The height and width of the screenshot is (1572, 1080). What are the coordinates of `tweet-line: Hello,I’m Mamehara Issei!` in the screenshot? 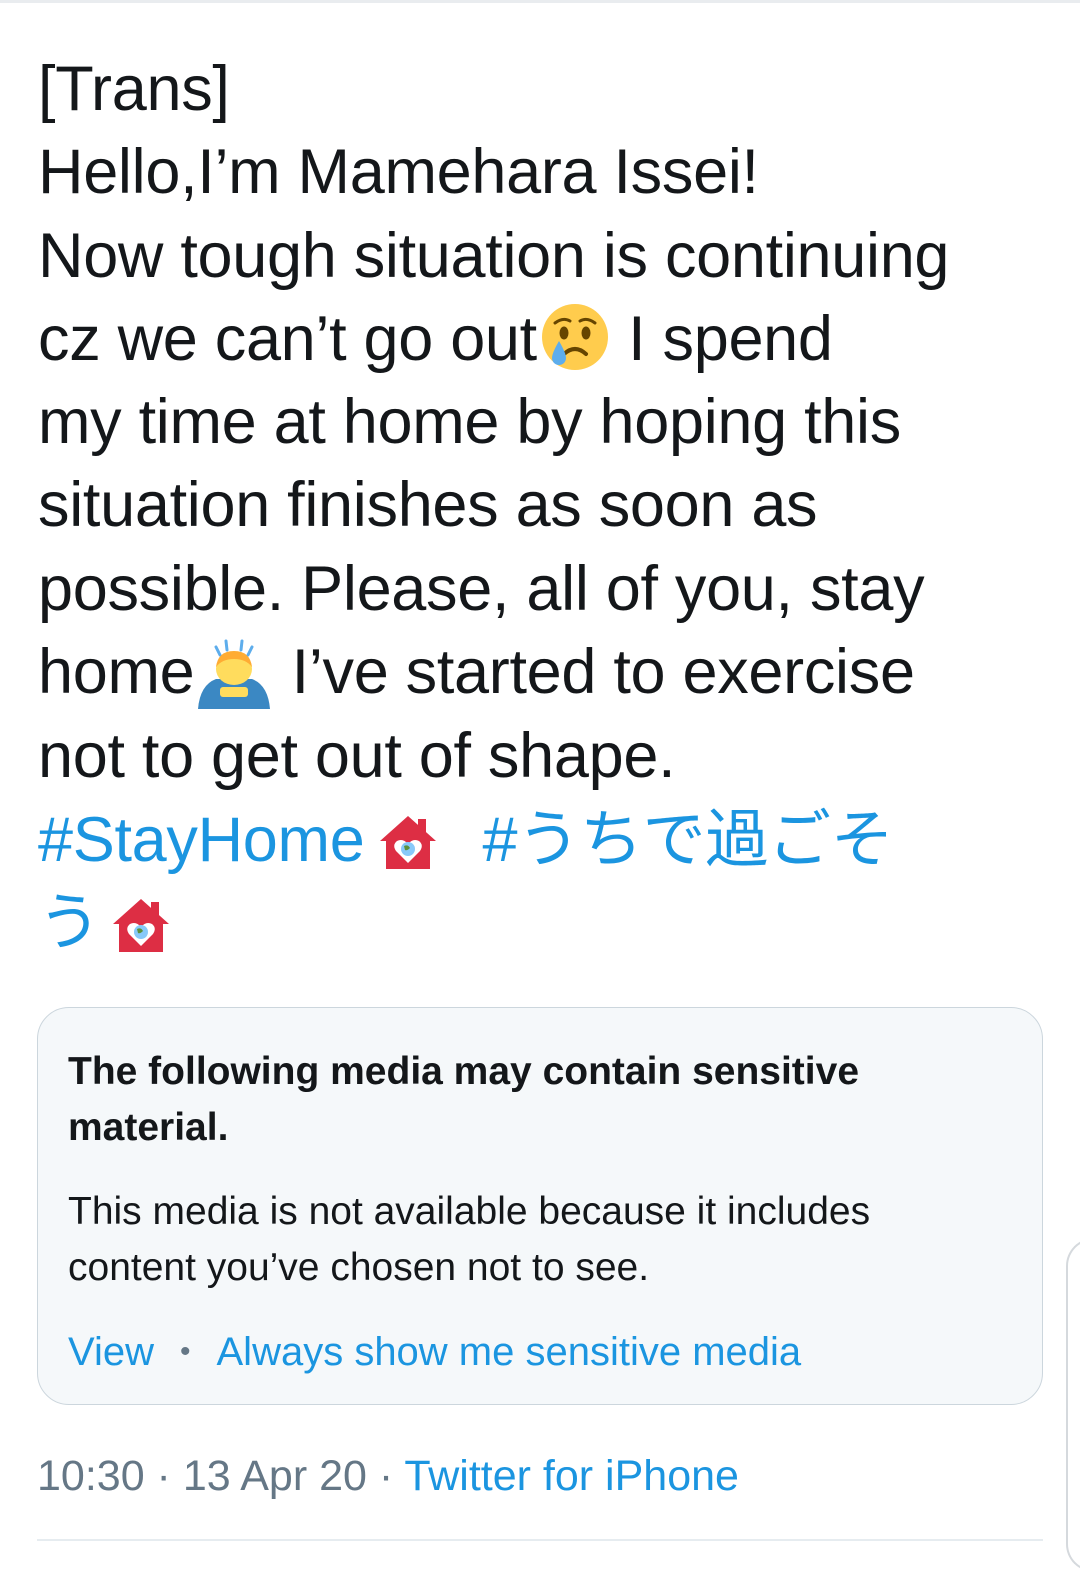 It's located at (398, 172).